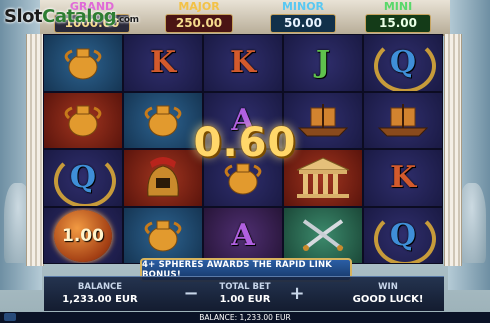  I want to click on symbol-a-letter: A, so click(243, 235).